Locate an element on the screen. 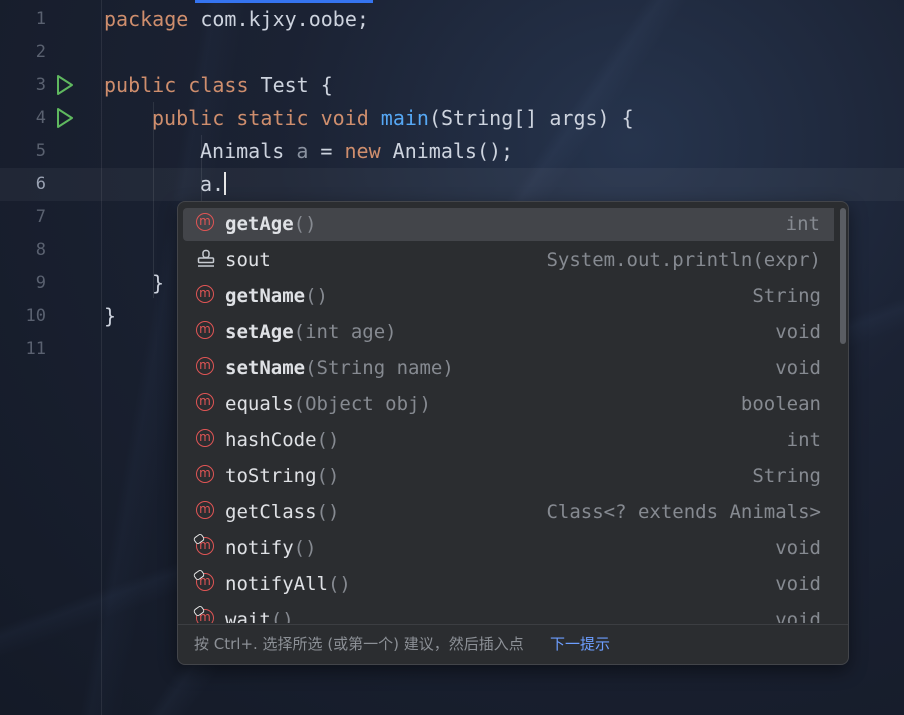 The image size is (904, 715). line-number: 2 is located at coordinates (40, 52).